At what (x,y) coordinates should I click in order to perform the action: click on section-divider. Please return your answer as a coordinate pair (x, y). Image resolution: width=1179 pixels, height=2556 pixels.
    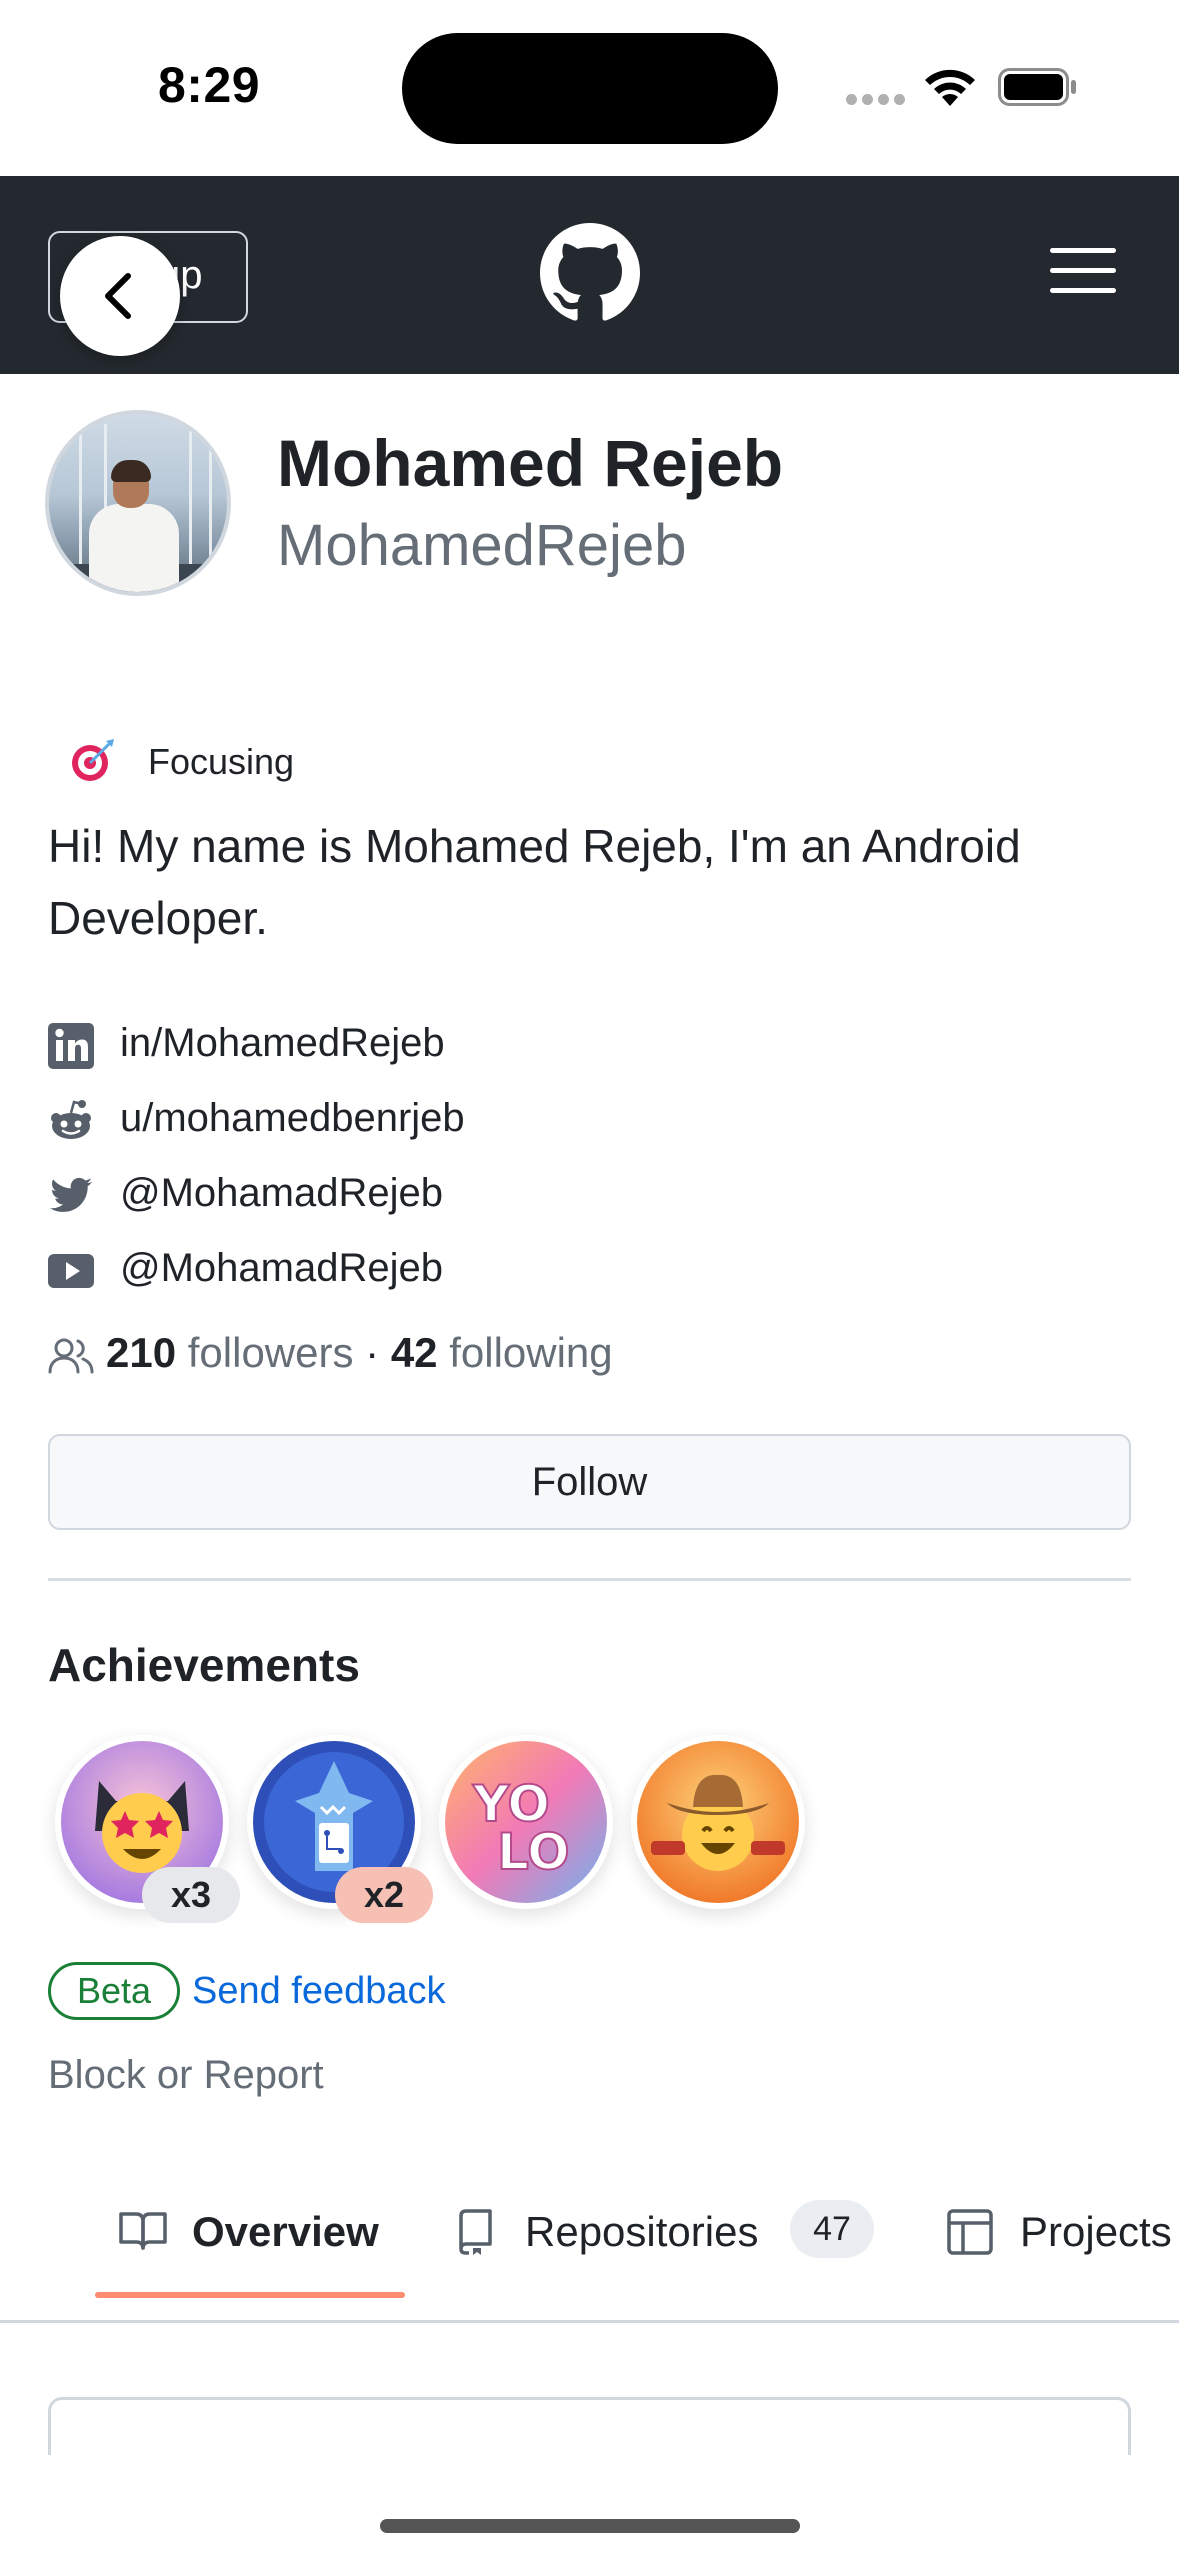
    Looking at the image, I should click on (589, 1579).